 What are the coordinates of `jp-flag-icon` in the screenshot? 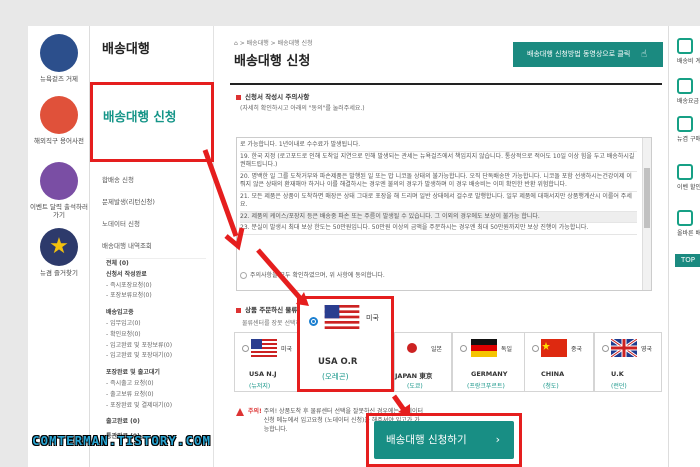 It's located at (412, 348).